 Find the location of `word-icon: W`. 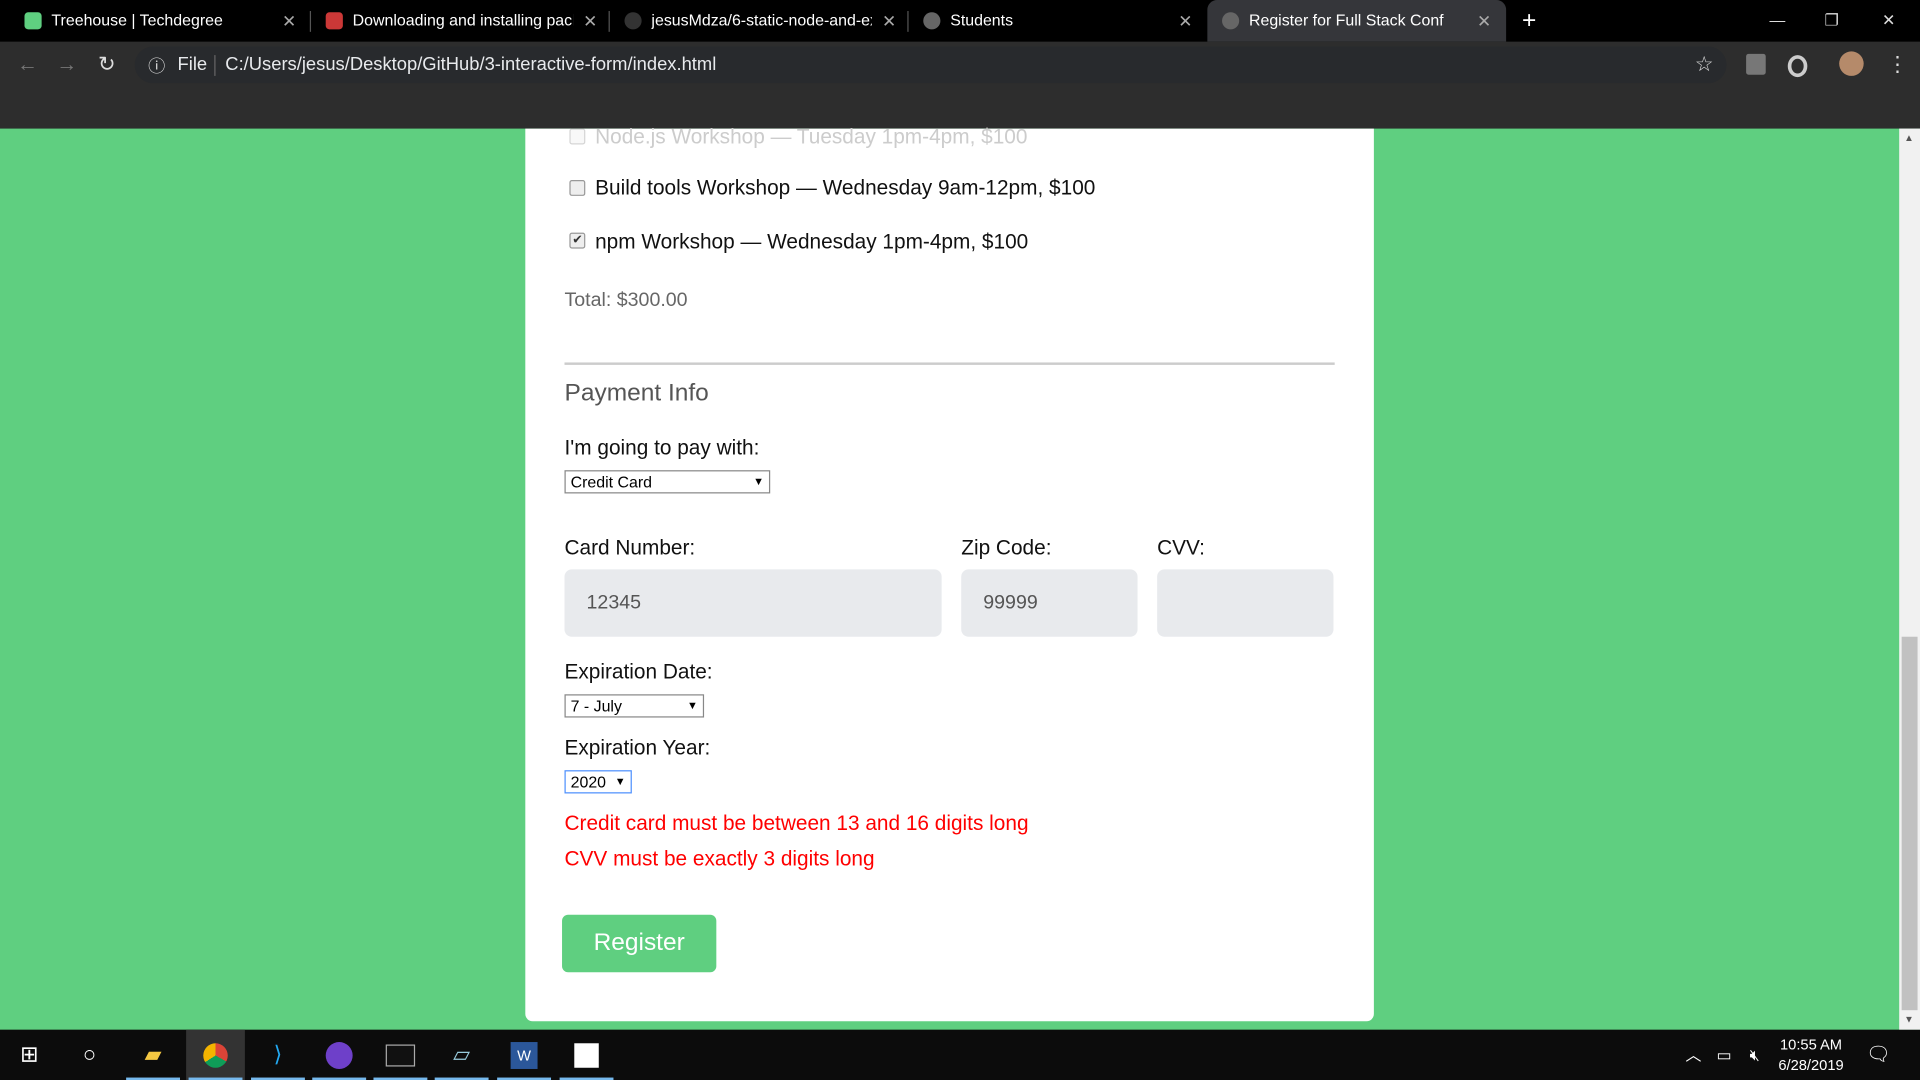

word-icon: W is located at coordinates (524, 1055).